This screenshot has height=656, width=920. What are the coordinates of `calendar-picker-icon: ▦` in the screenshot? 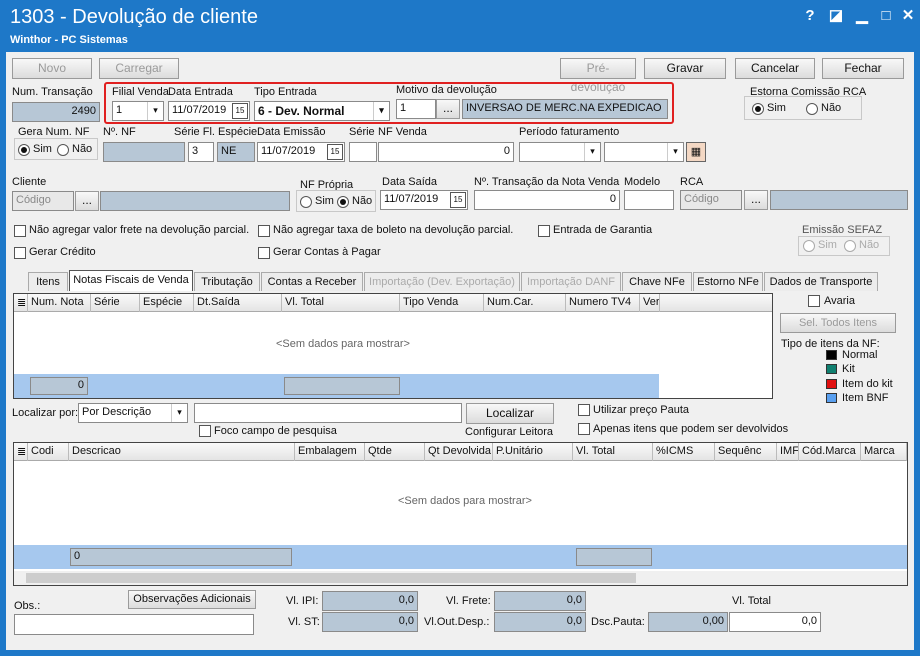 It's located at (696, 152).